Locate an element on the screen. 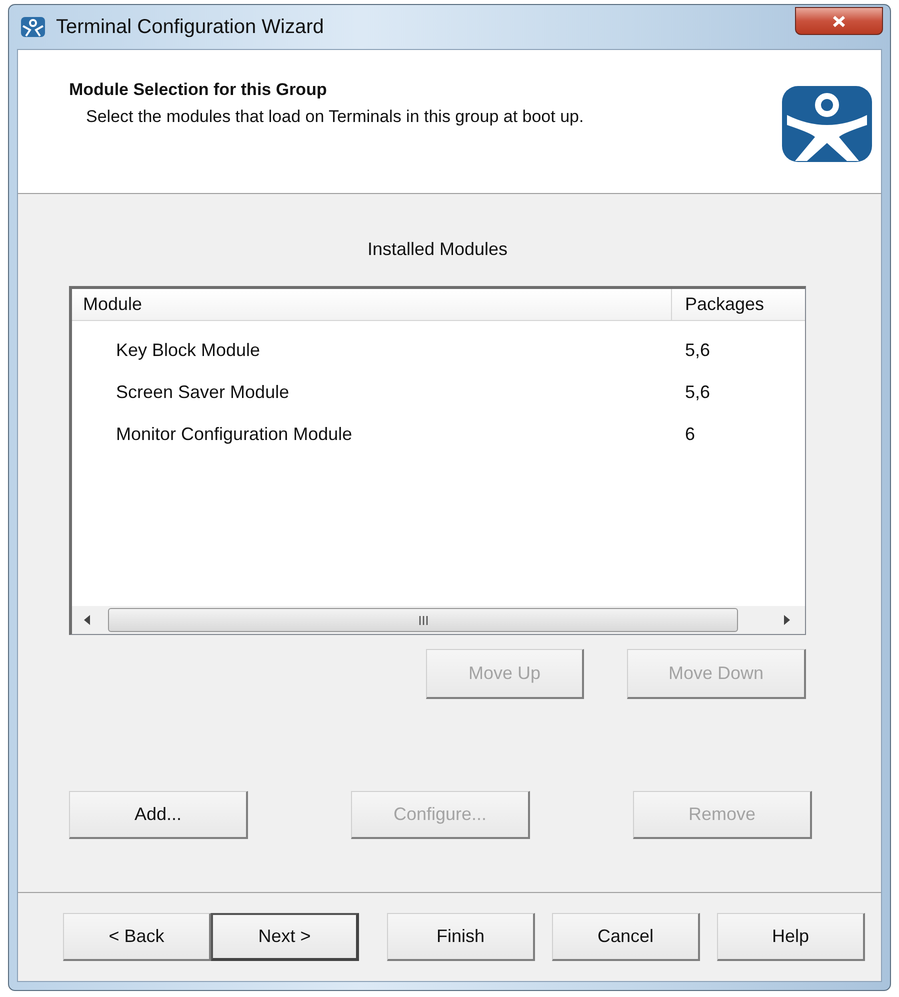 The image size is (899, 997). list-label: Installed Modules is located at coordinates (437, 249).